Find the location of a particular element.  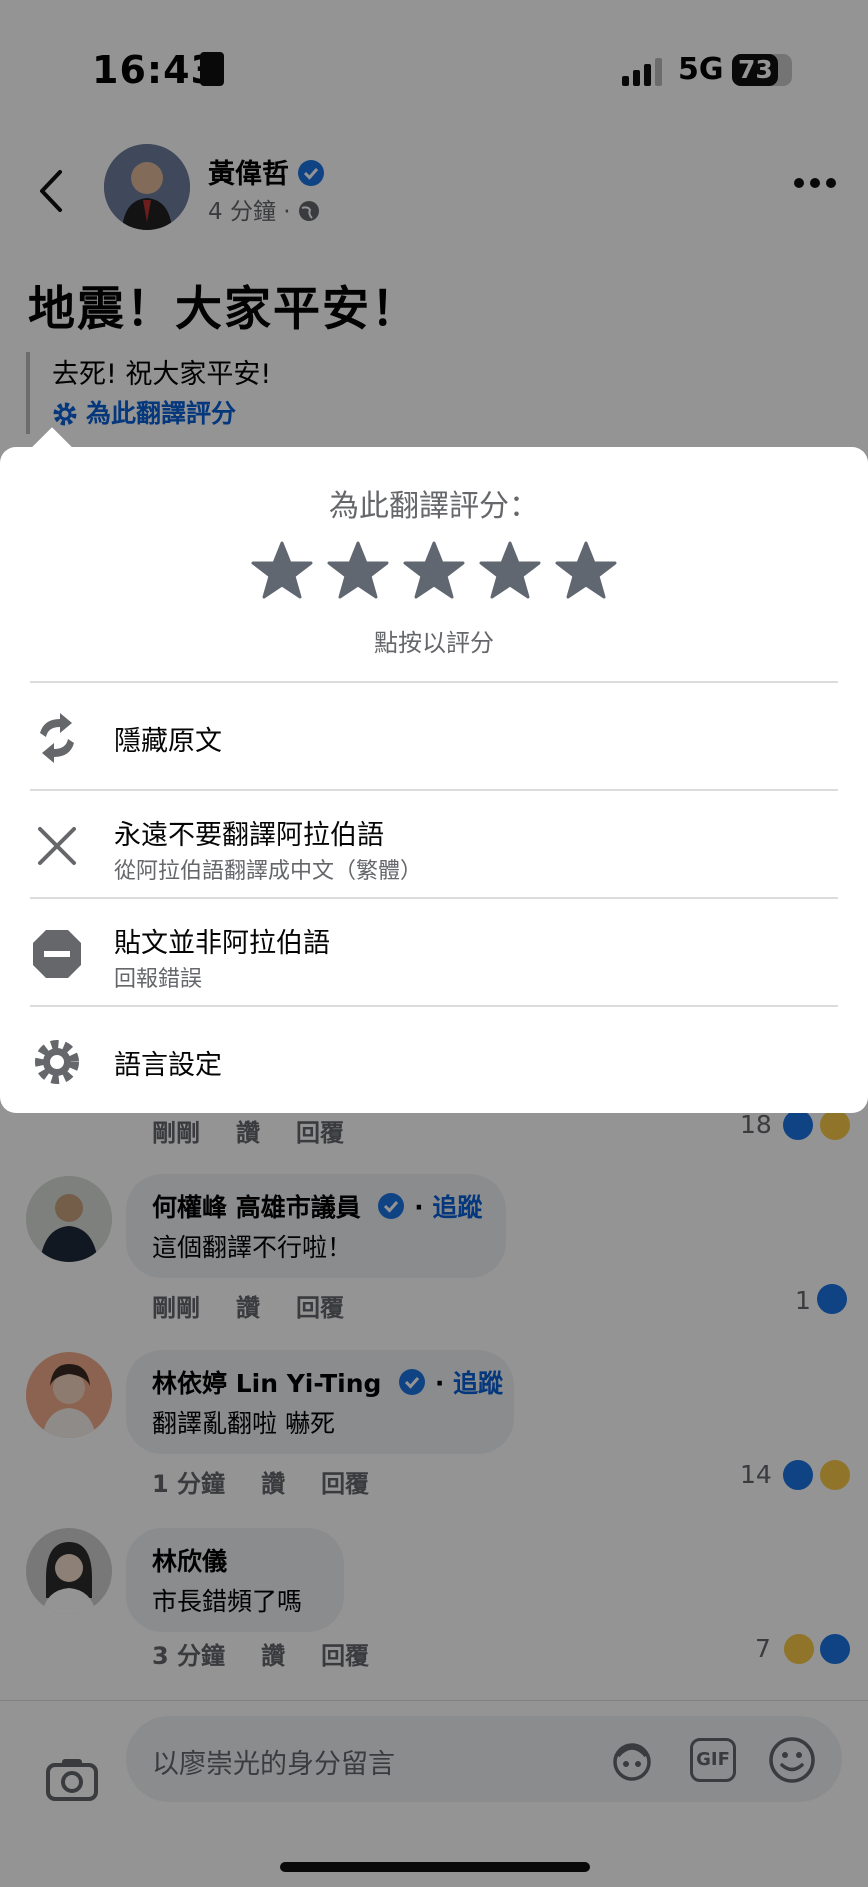

close-icon is located at coordinates (57, 846).